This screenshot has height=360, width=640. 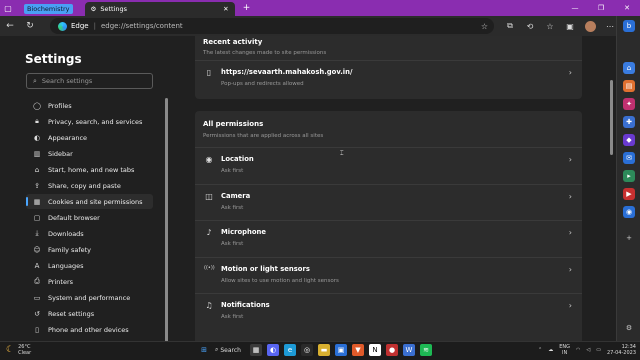 I want to click on brave-icon: ▼, so click(x=358, y=350).